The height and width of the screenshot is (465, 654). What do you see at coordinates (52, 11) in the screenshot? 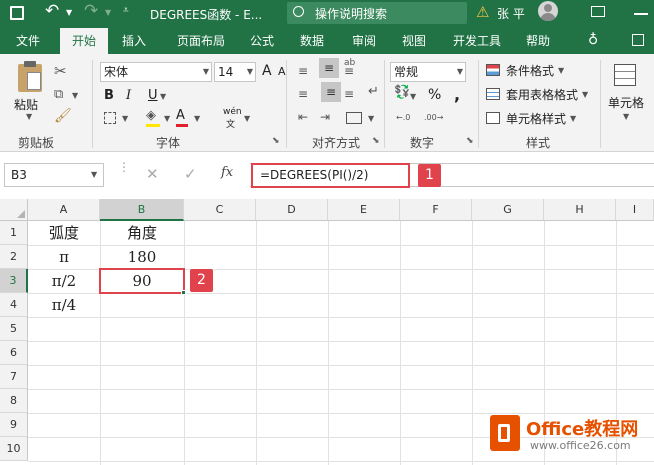
I see `undo-icon: ↶` at bounding box center [52, 11].